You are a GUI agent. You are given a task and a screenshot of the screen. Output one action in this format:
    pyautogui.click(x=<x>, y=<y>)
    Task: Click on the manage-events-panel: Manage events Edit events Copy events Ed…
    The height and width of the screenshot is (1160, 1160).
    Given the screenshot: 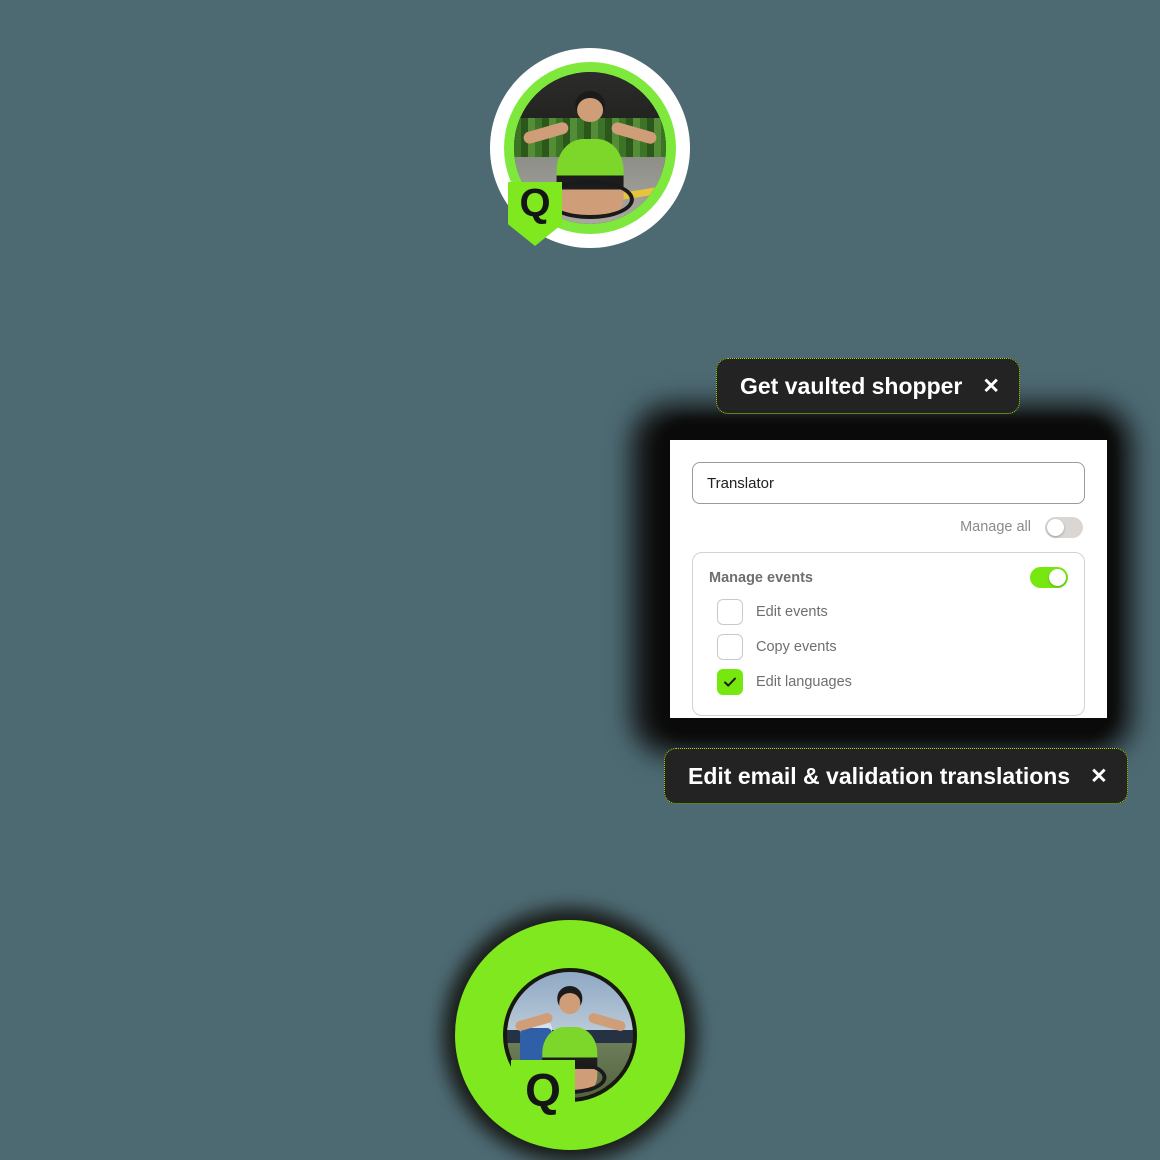 What is the action you would take?
    pyautogui.click(x=888, y=634)
    